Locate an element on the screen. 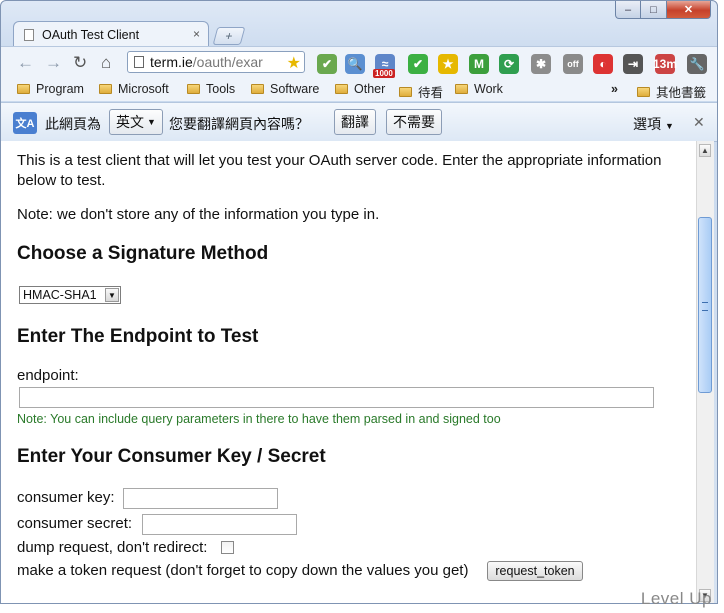  plus-icon: + is located at coordinates (229, 36).